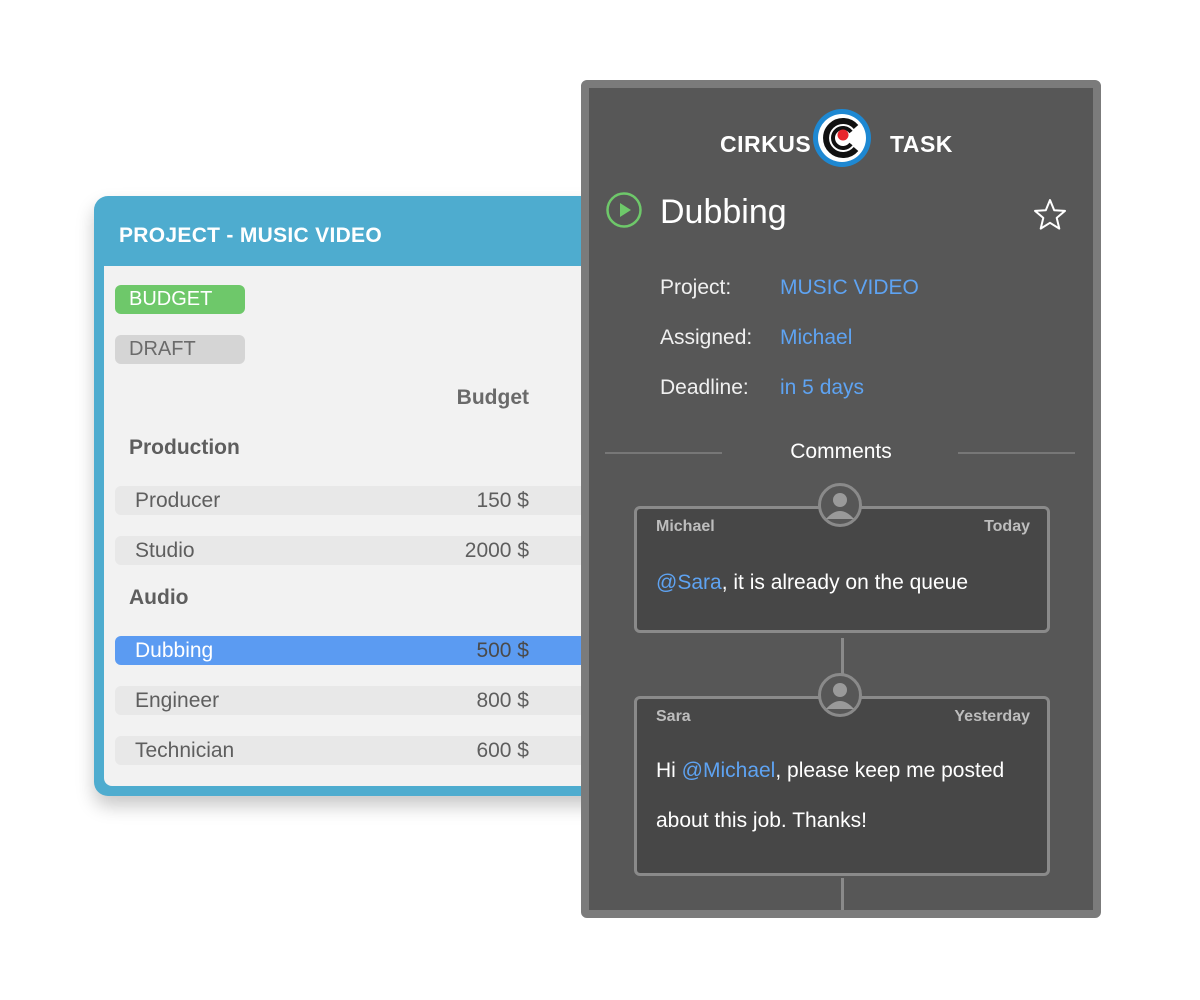 Image resolution: width=1200 pixels, height=1000 pixels. Describe the element at coordinates (849, 288) in the screenshot. I see `project-link: MUSIC VIDEO` at that location.